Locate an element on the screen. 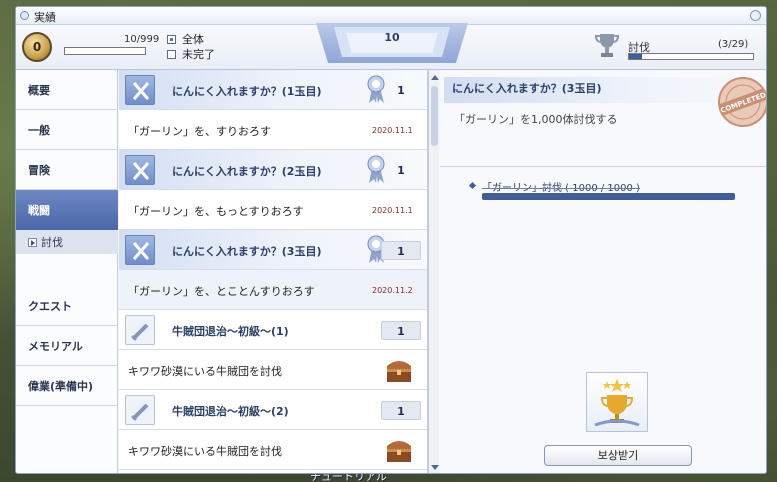 The height and width of the screenshot is (482, 777). achievement-title: 牛賊団退治～初級～(2) is located at coordinates (230, 411).